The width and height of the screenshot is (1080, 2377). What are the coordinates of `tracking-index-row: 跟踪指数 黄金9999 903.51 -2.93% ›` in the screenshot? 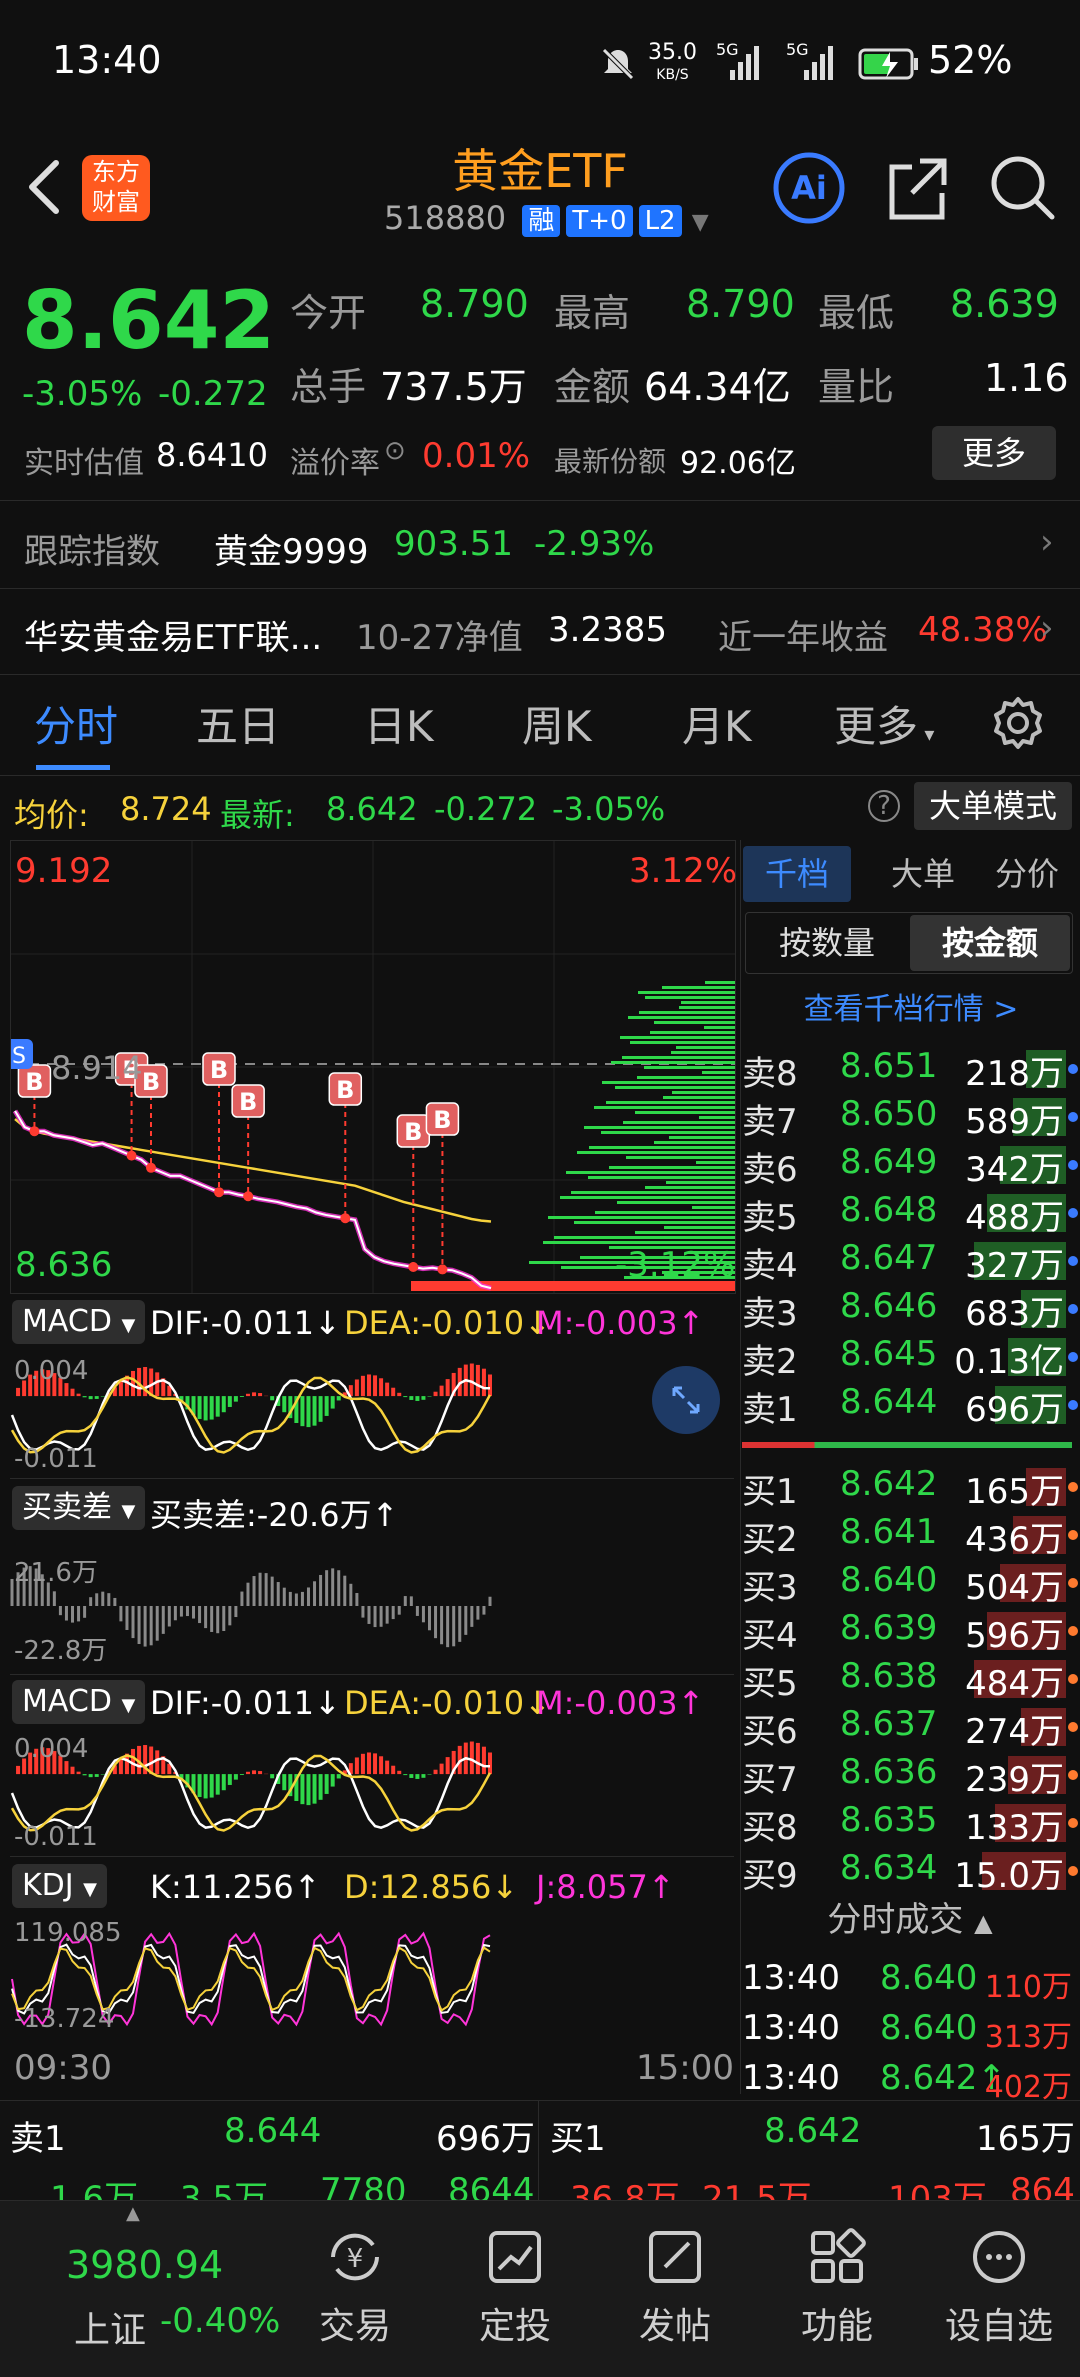 It's located at (540, 545).